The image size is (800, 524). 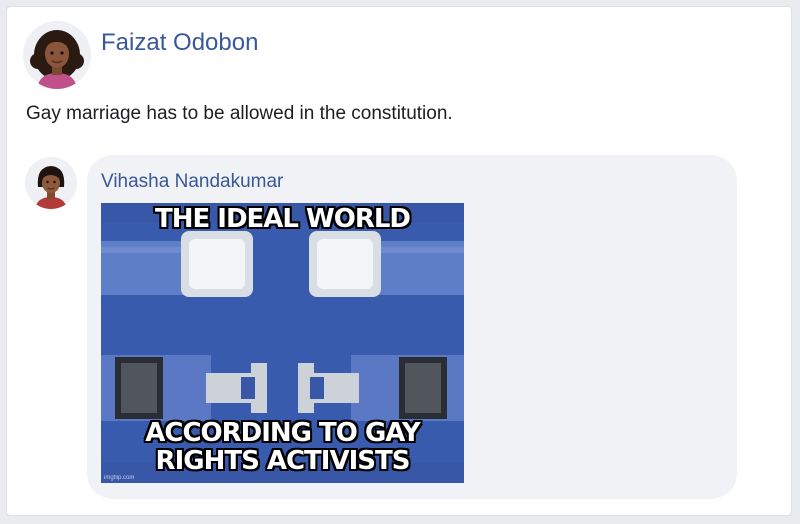 What do you see at coordinates (179, 43) in the screenshot?
I see `post-author-name: Faizat Odobon` at bounding box center [179, 43].